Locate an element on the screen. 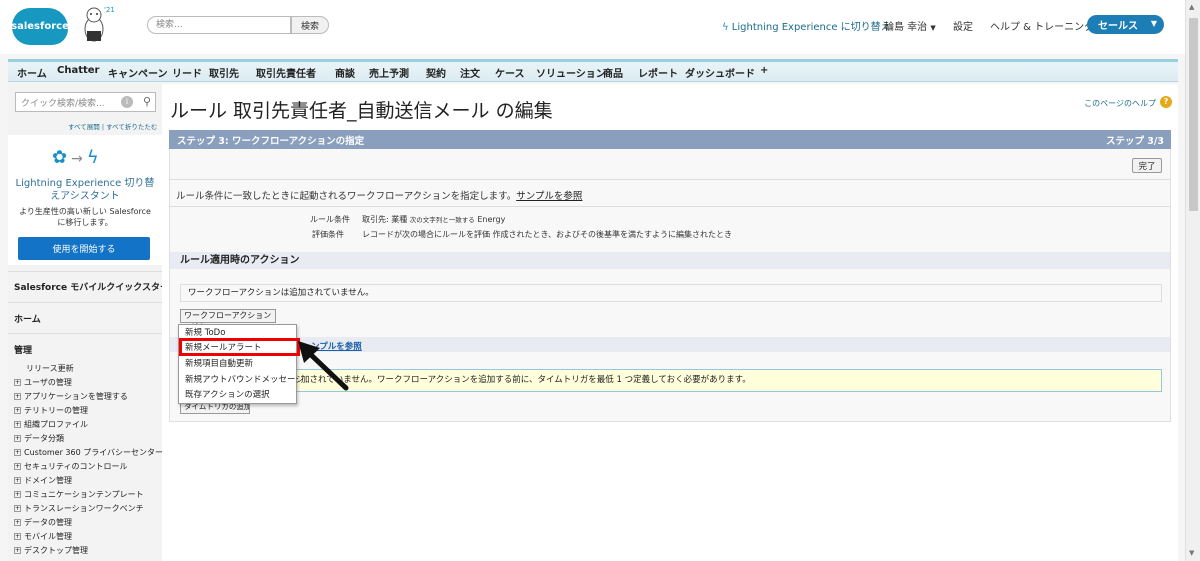 This screenshot has height=561, width=1200. page-scrollbar: ▲ ▼ is located at coordinates (1192, 280).